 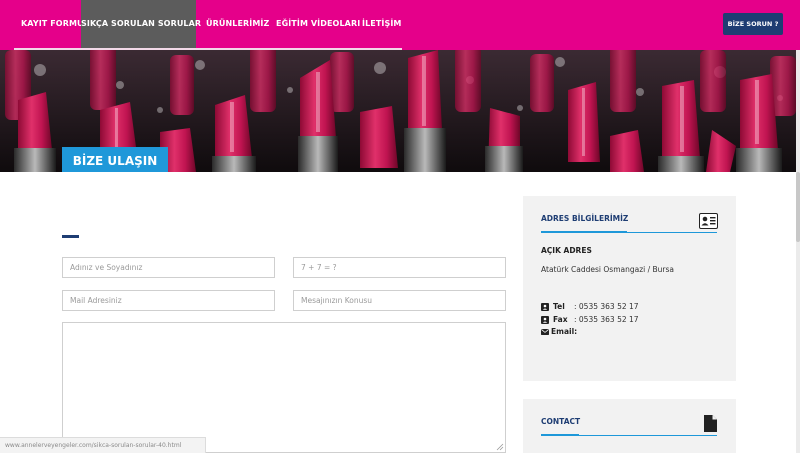 I want to click on contact-panel-rule-accent, so click(x=560, y=435).